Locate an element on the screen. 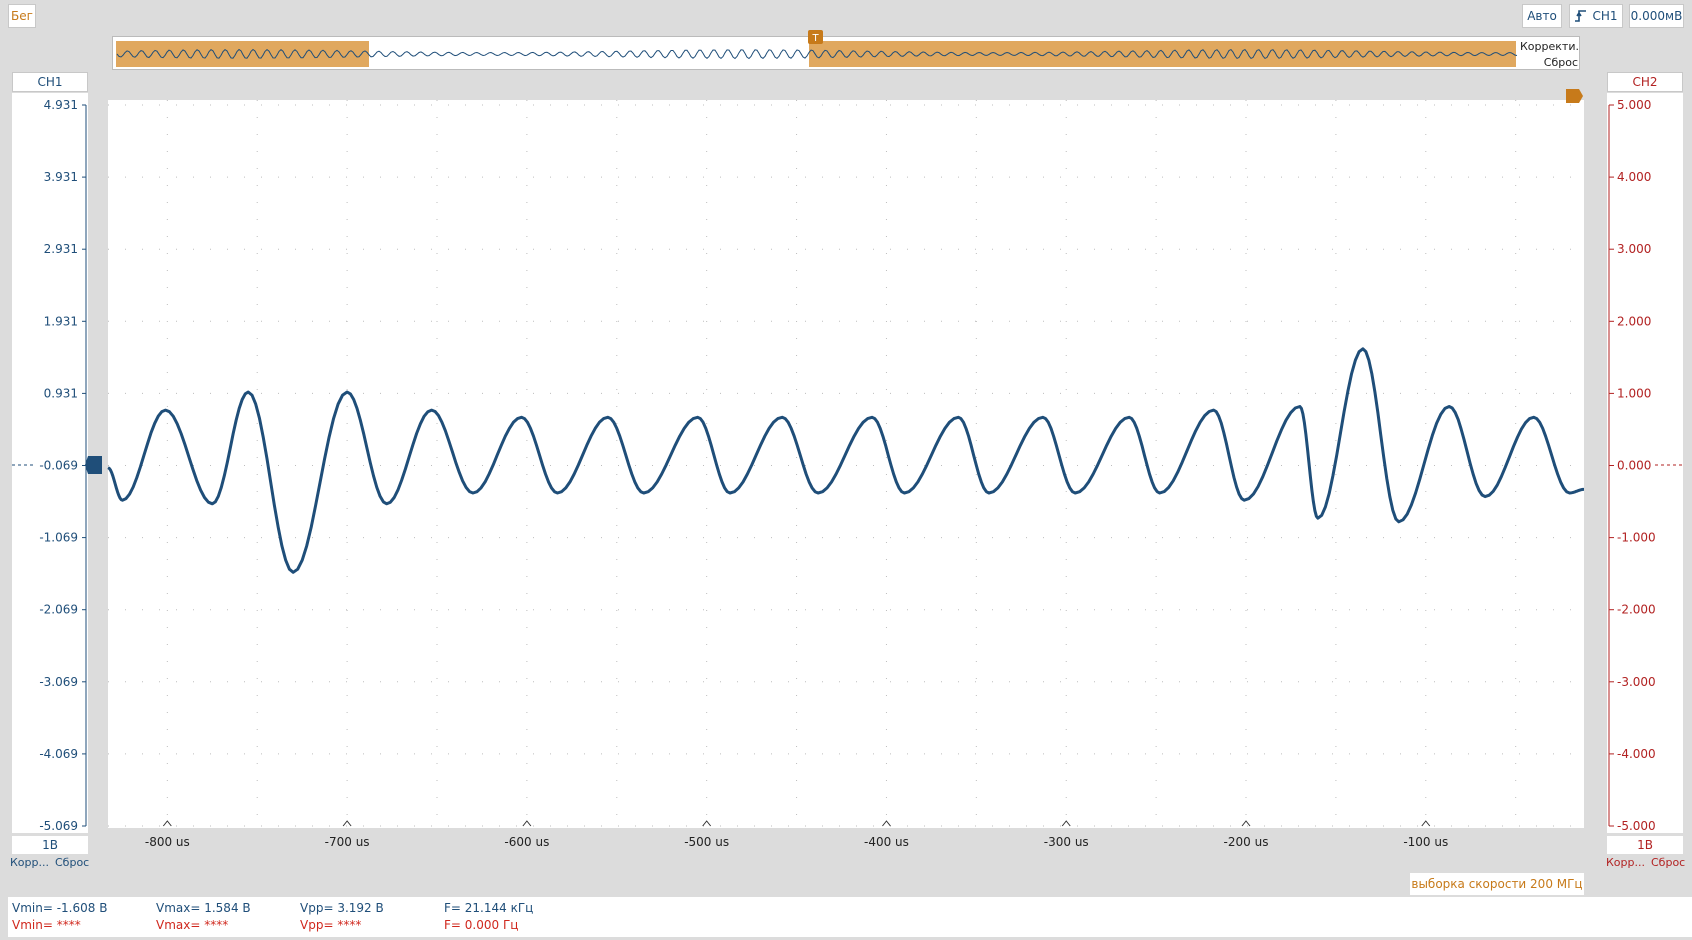 This screenshot has height=940, width=1692. ch2-tick-label: 5.000 is located at coordinates (1634, 105).